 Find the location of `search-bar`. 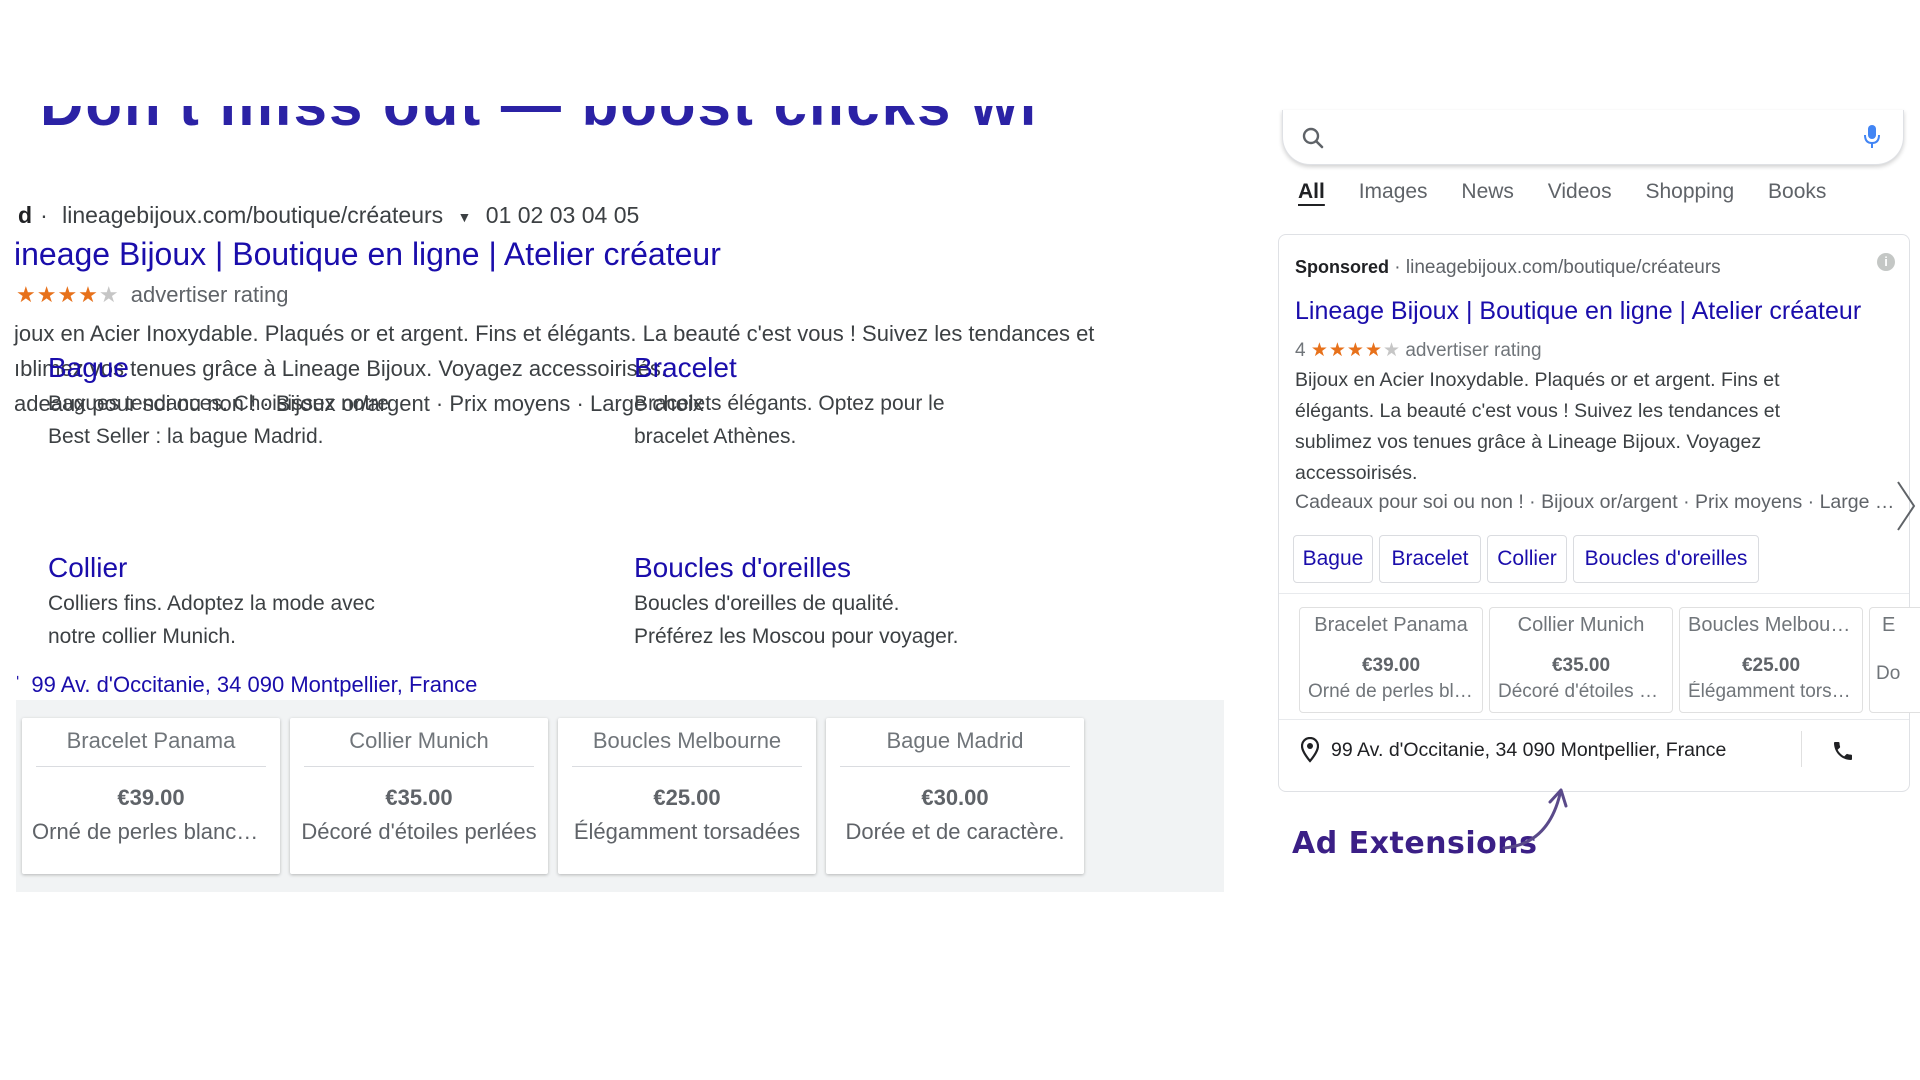

search-bar is located at coordinates (1593, 137).